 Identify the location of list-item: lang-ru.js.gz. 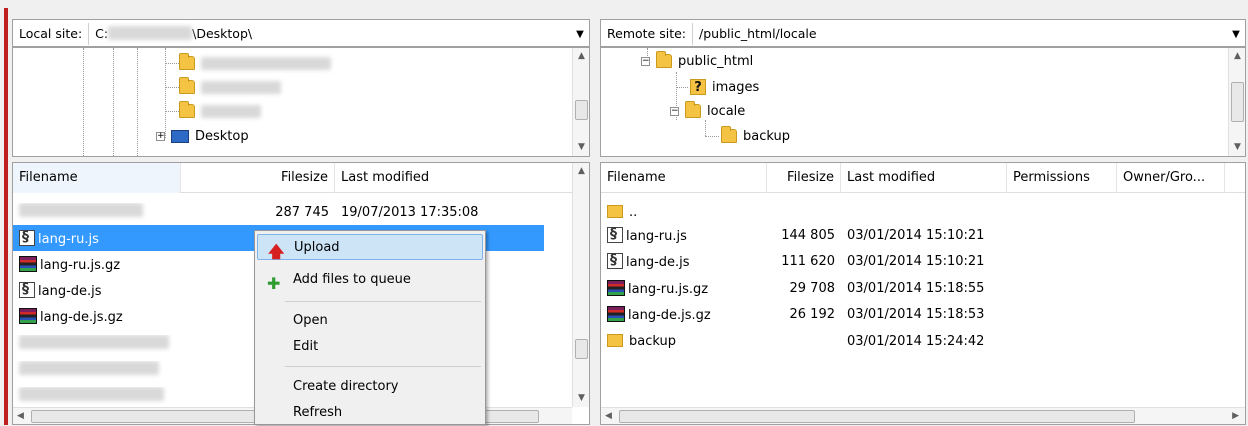
(133, 264).